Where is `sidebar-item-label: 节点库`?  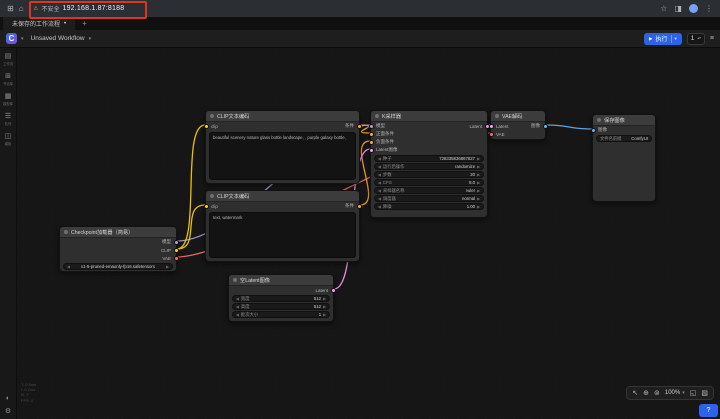 sidebar-item-label: 节点库 is located at coordinates (8, 83).